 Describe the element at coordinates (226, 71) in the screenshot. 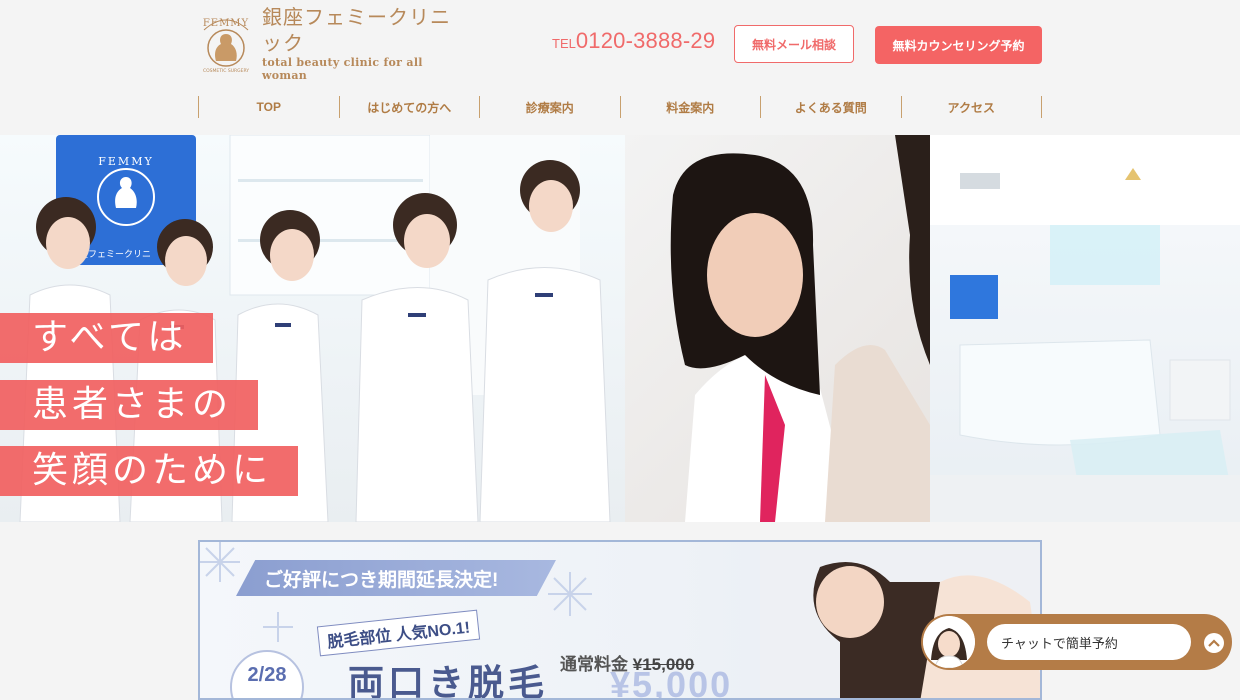

I see `svg-text: COSMETIC SURGERY` at that location.